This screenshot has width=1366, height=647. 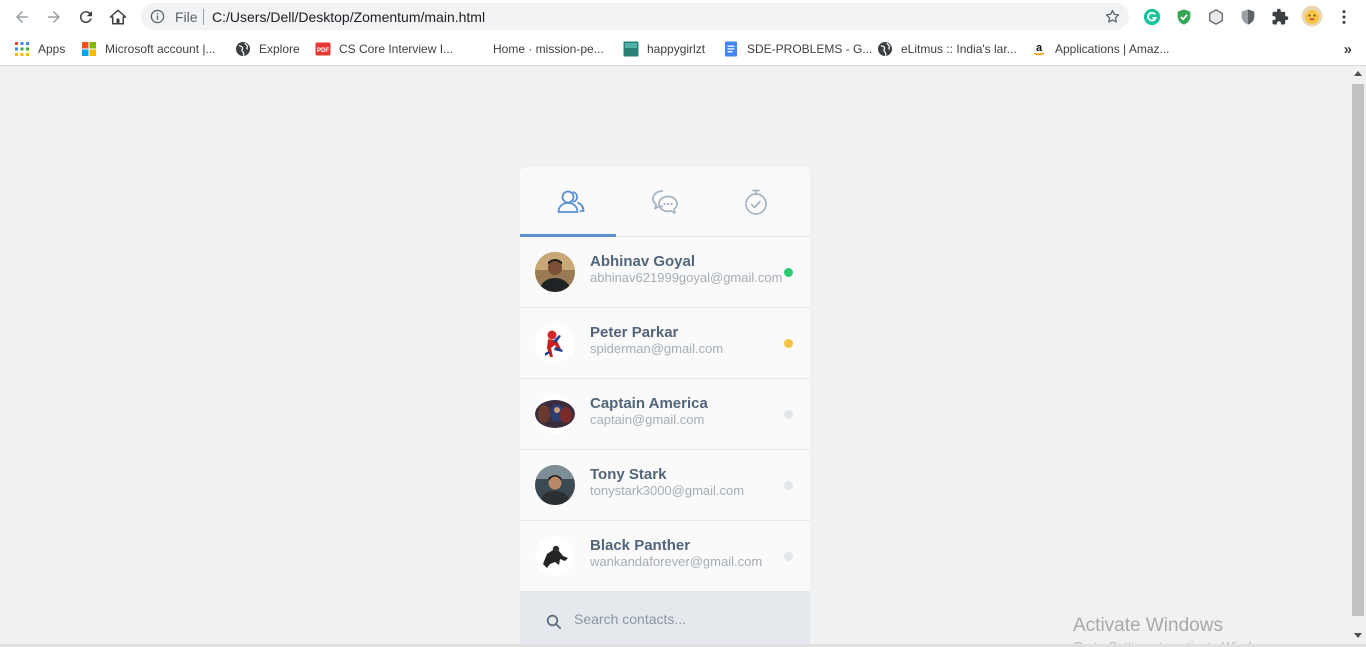 What do you see at coordinates (348, 17) in the screenshot?
I see `url-text: C:/Users/Dell/Desktop/Zomentum/main.html` at bounding box center [348, 17].